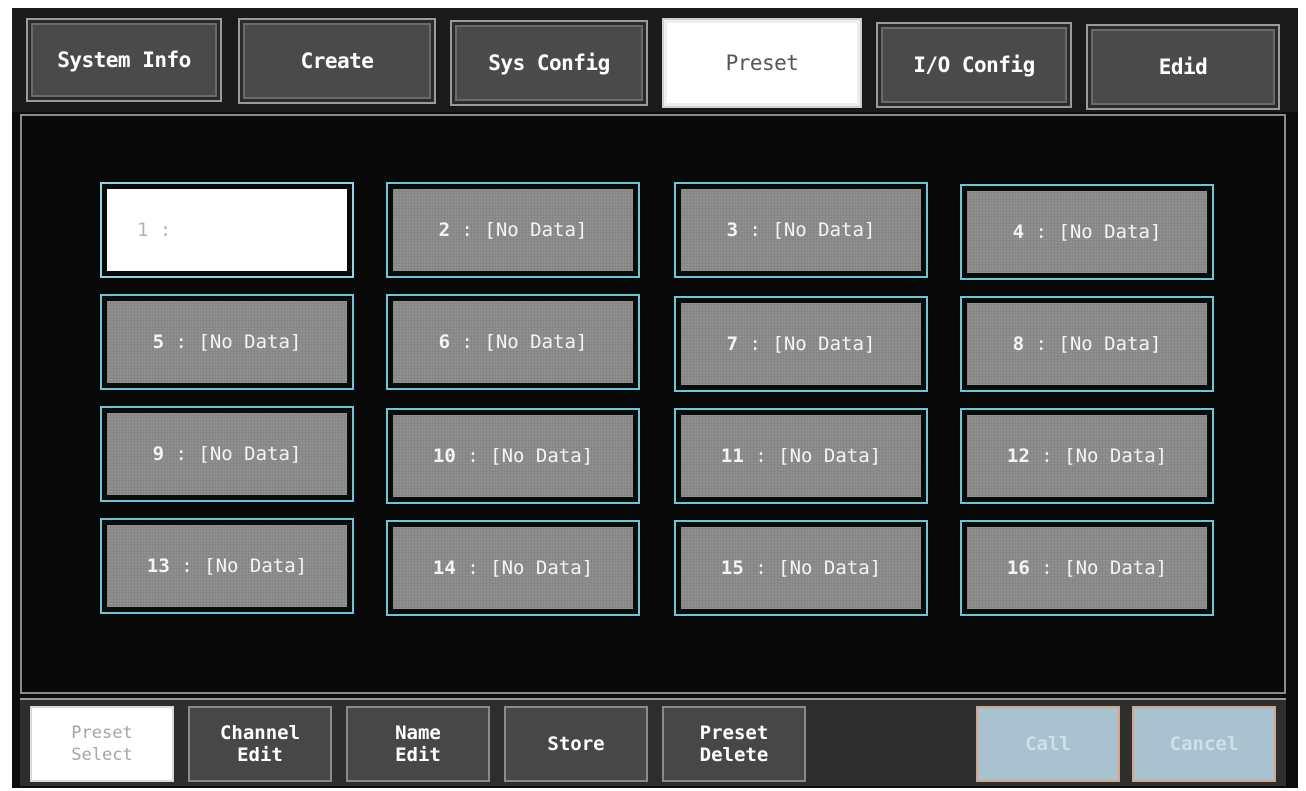  I want to click on button-label-line: Store, so click(576, 744).